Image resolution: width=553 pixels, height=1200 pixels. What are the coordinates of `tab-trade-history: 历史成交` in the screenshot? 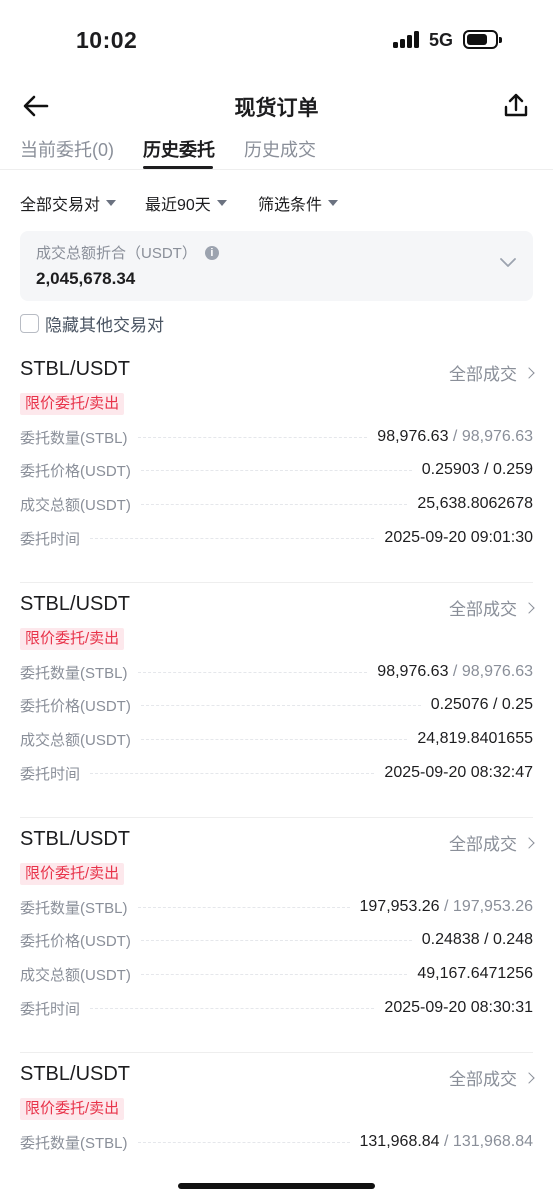 It's located at (280, 149).